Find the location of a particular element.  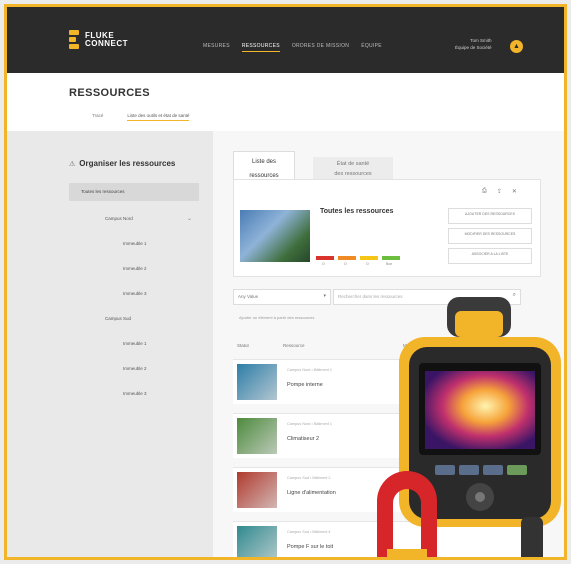

row-name: Ligne d'alimentation is located at coordinates (311, 493).